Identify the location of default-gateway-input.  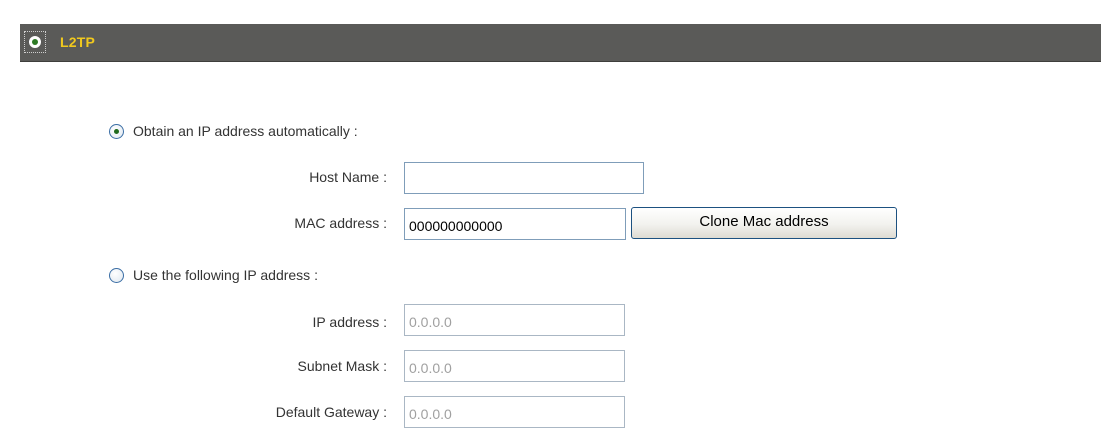
(514, 412).